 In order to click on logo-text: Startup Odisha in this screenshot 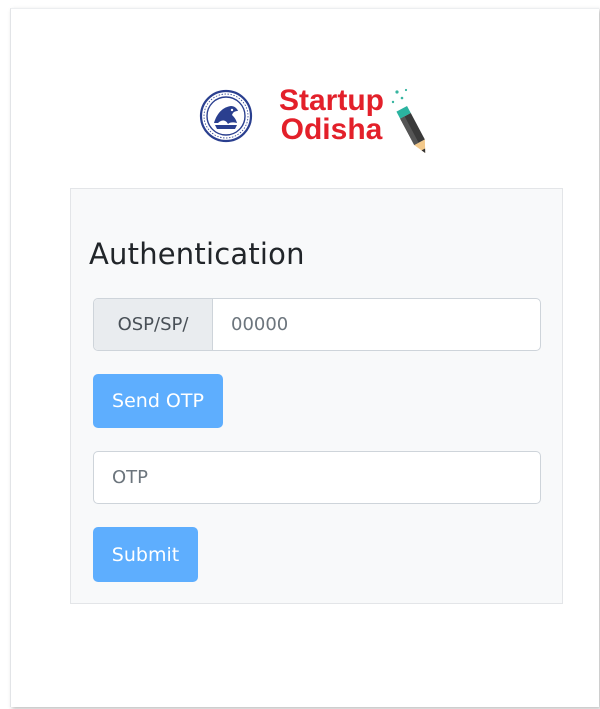, I will do `click(331, 115)`.